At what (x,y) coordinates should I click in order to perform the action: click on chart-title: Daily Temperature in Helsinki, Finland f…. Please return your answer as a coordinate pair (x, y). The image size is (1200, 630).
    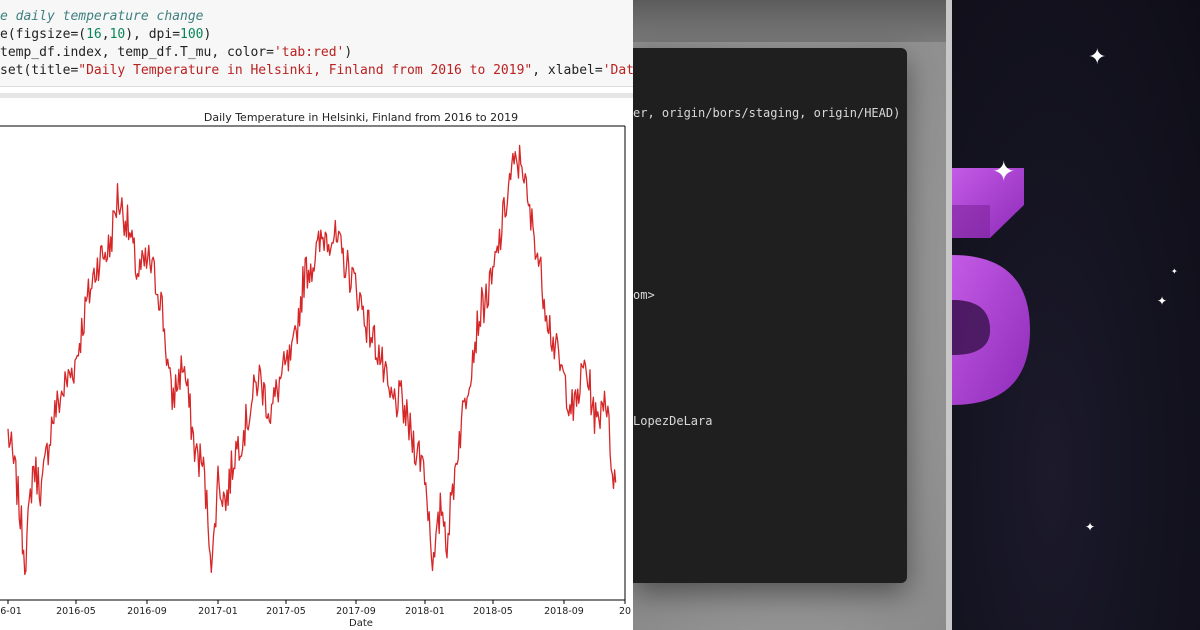
    Looking at the image, I should click on (361, 117).